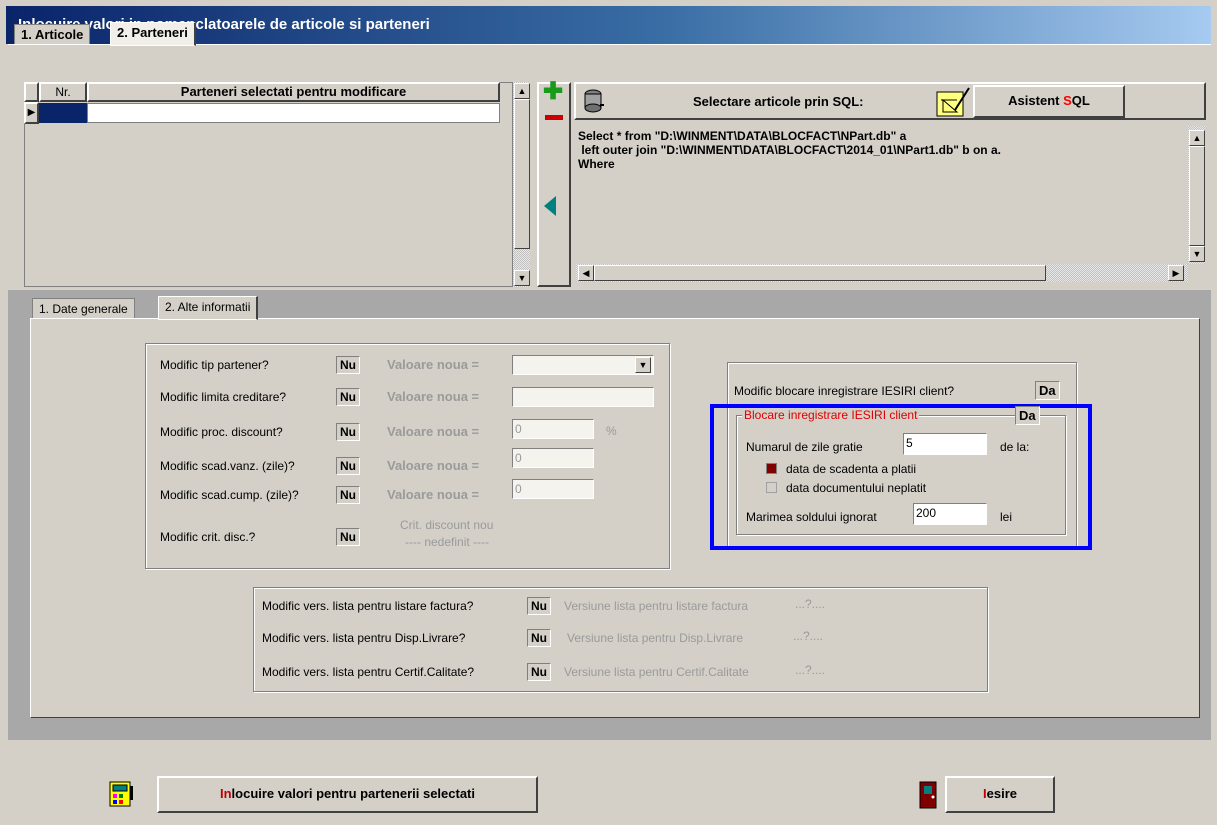 This screenshot has width=1217, height=825. I want to click on tip-partener-select, so click(583, 365).